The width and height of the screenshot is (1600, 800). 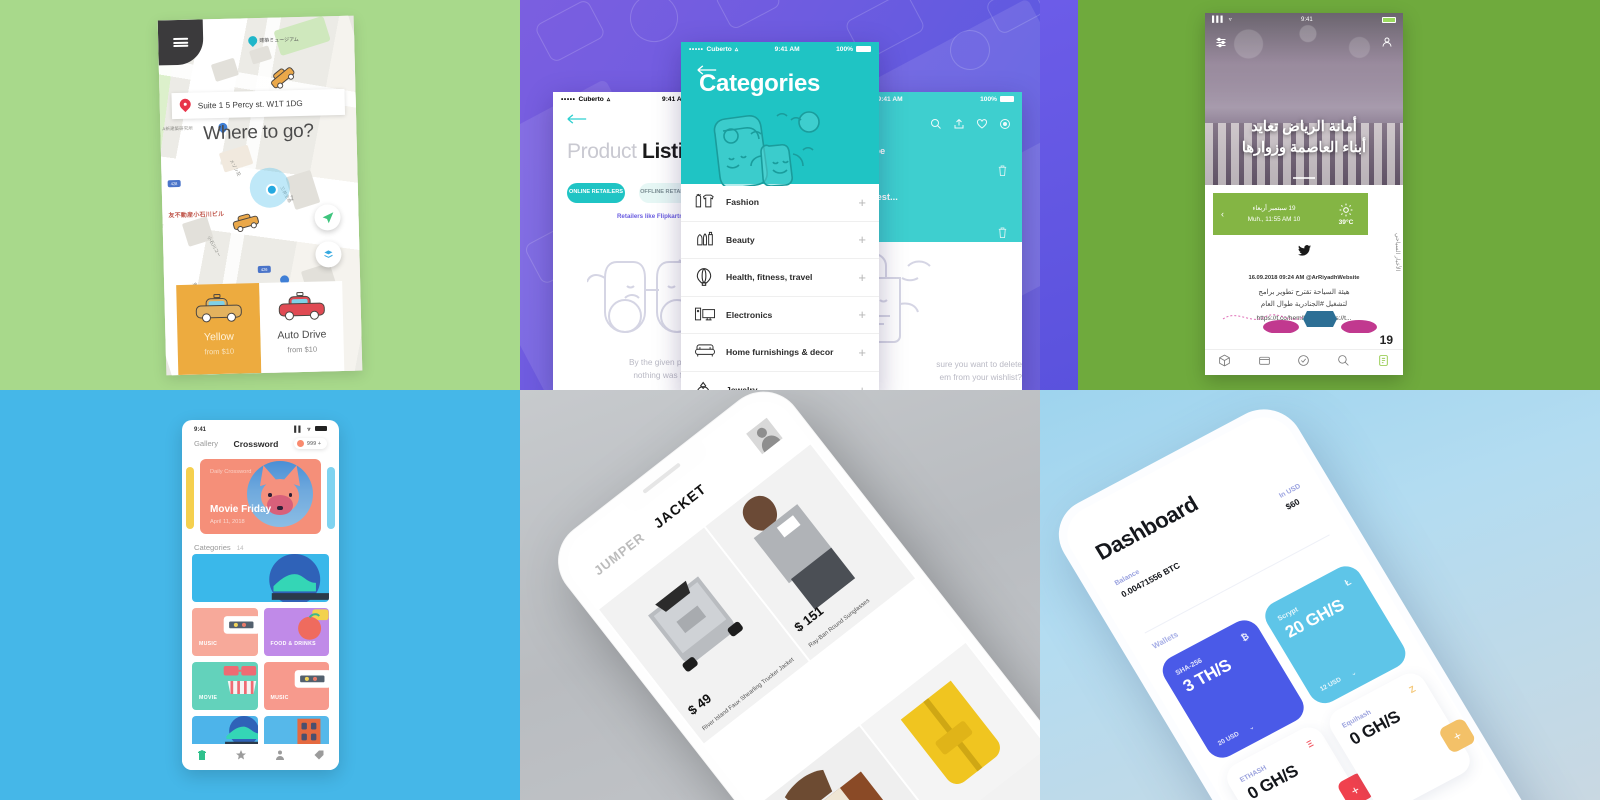 I want to click on ride-option-yellow: Yellow from $10, so click(x=219, y=329).